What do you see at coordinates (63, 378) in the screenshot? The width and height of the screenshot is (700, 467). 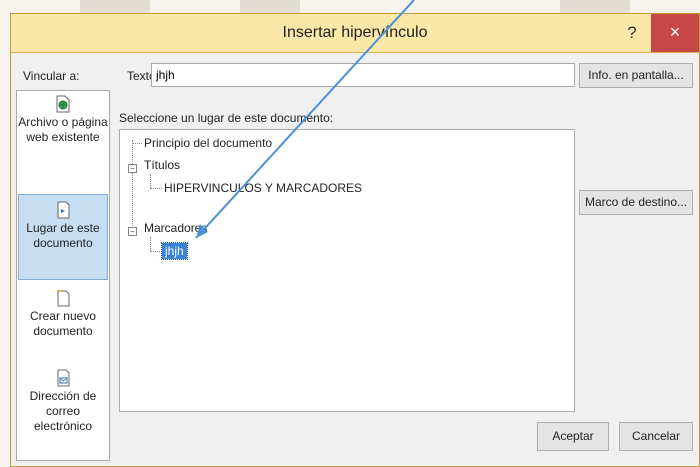 I see `email-document-icon` at bounding box center [63, 378].